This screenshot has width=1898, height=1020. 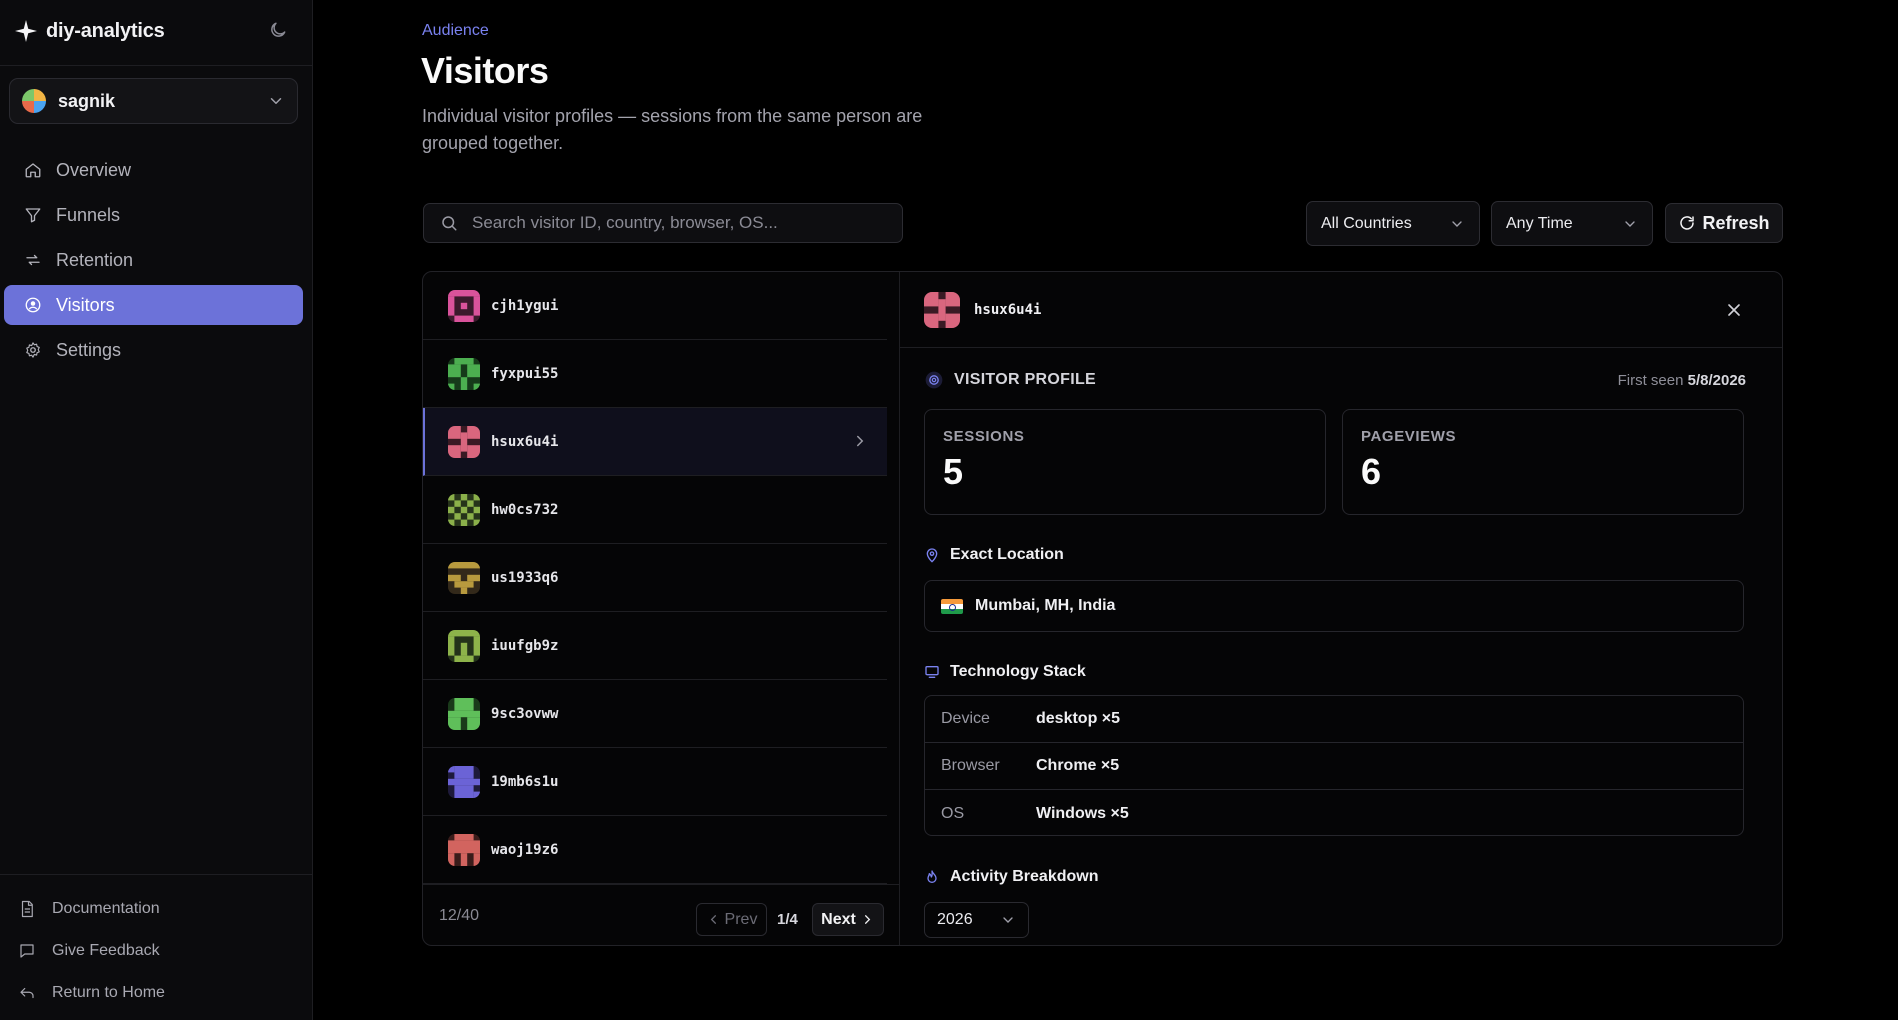 I want to click on year-value: 2026, so click(x=955, y=919).